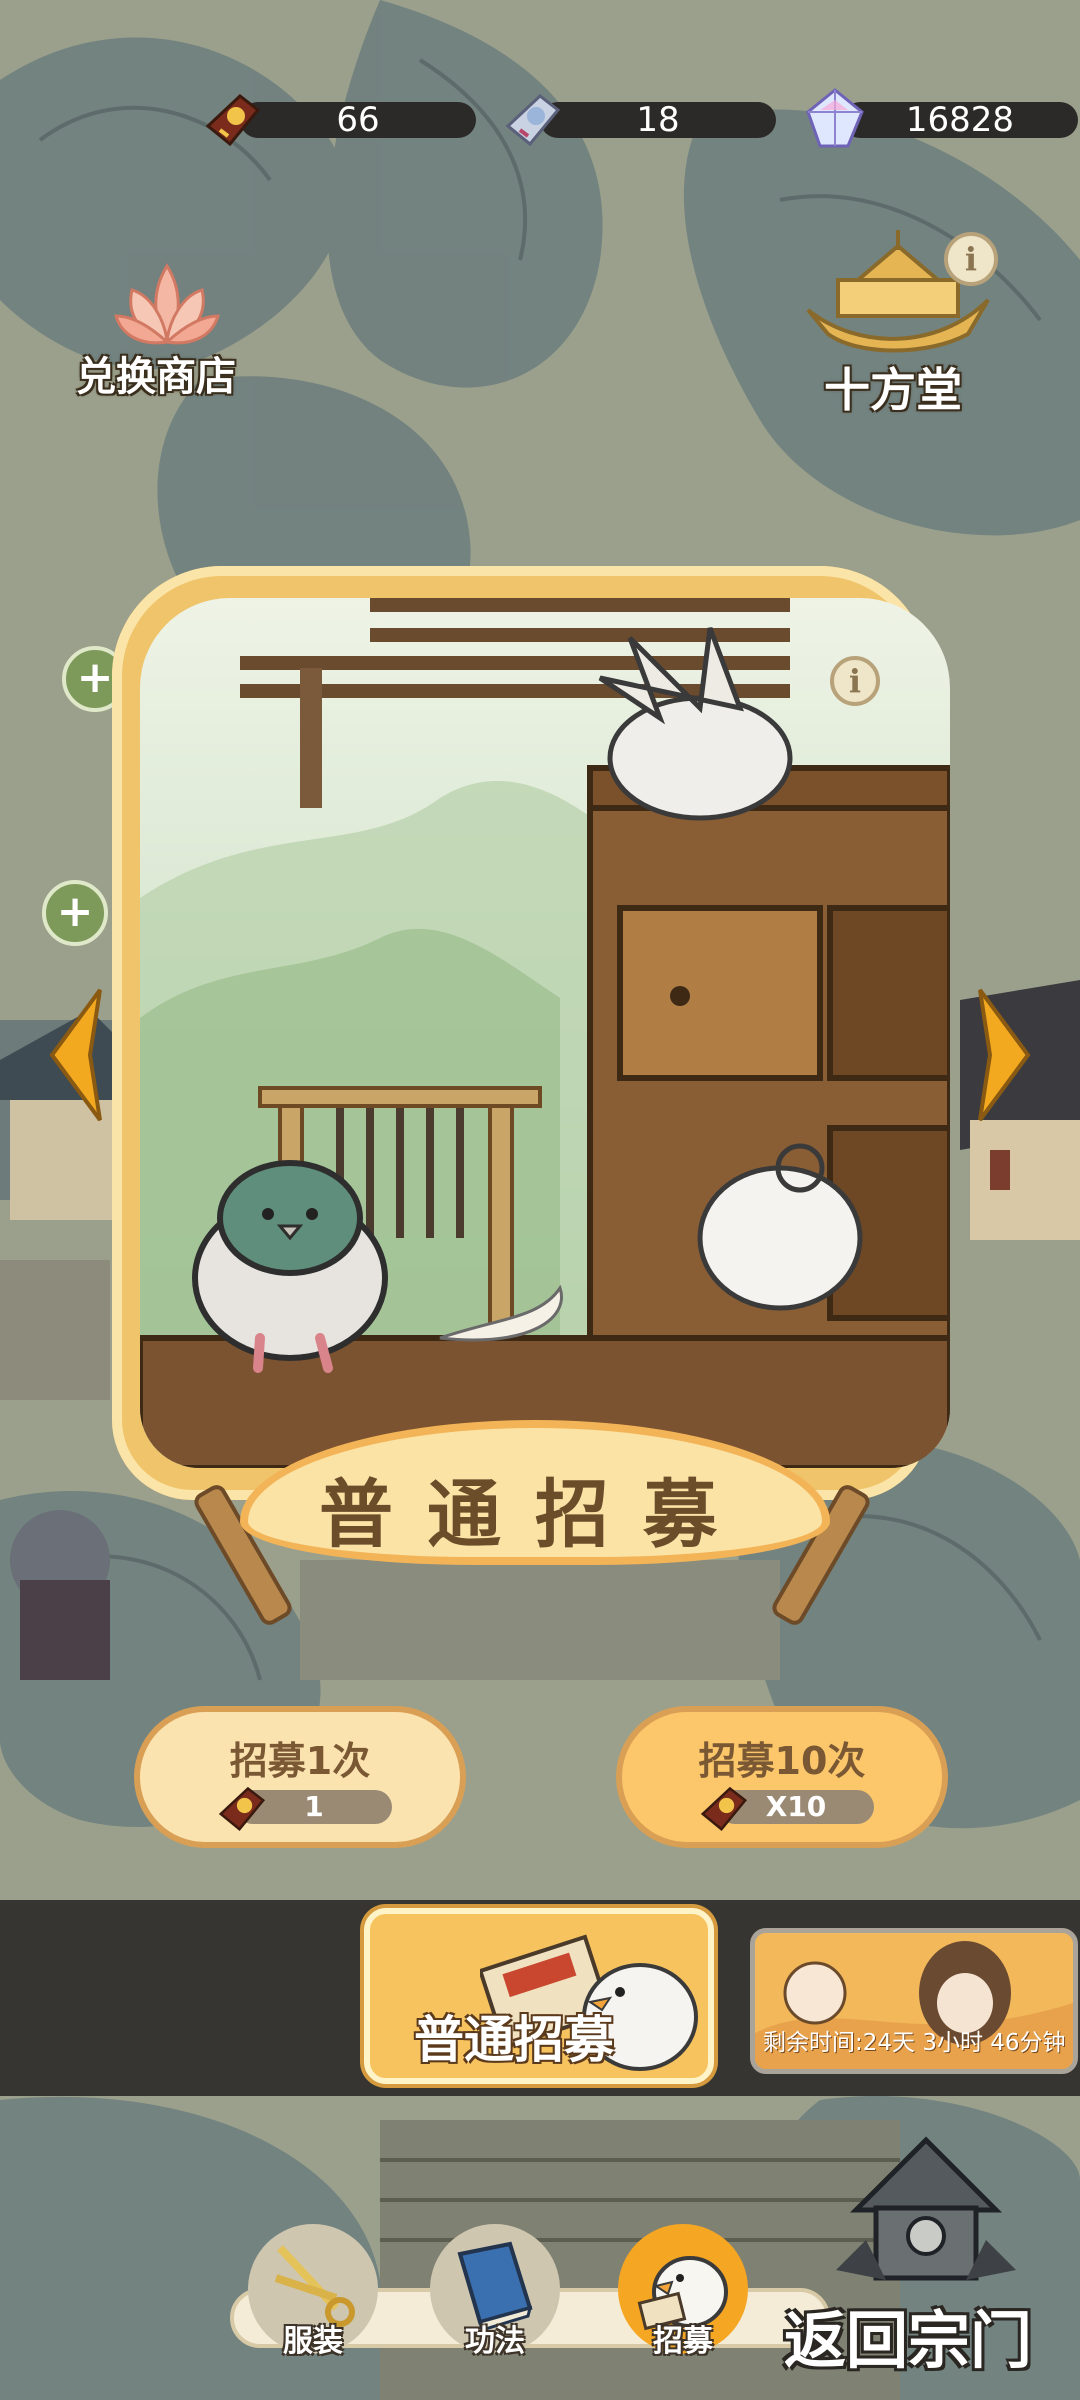 Image resolution: width=1080 pixels, height=2400 pixels. I want to click on return-sect-label: 返回宗门, so click(908, 2340).